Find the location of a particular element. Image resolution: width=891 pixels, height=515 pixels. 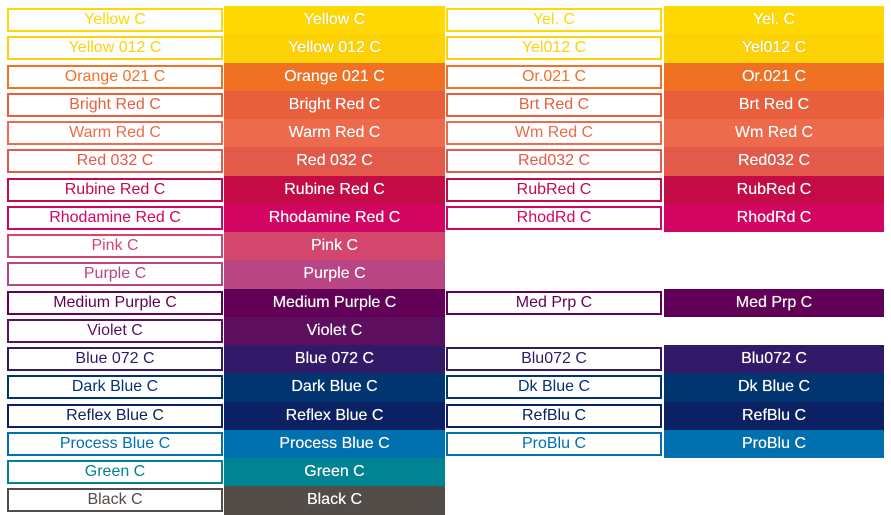

filled-swatch-full-name-label: Green C is located at coordinates (334, 472).